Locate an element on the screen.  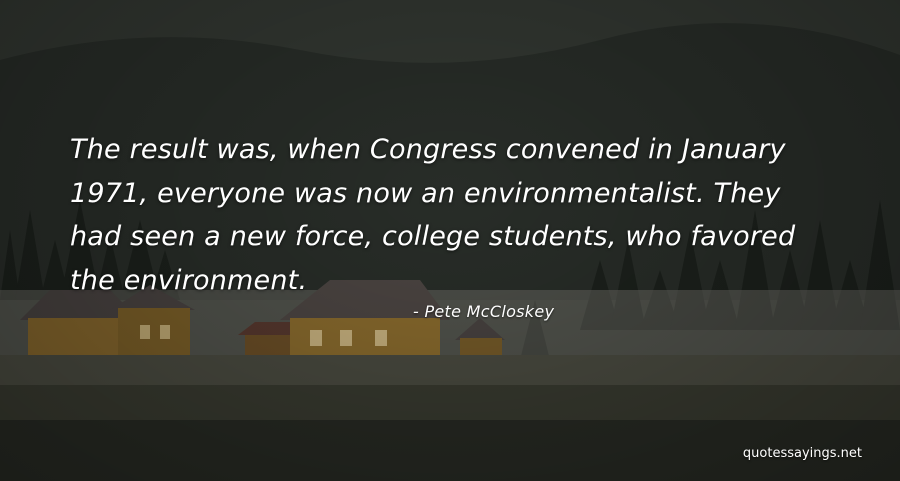
quote-author: - Pete McCloskey is located at coordinates (484, 311).